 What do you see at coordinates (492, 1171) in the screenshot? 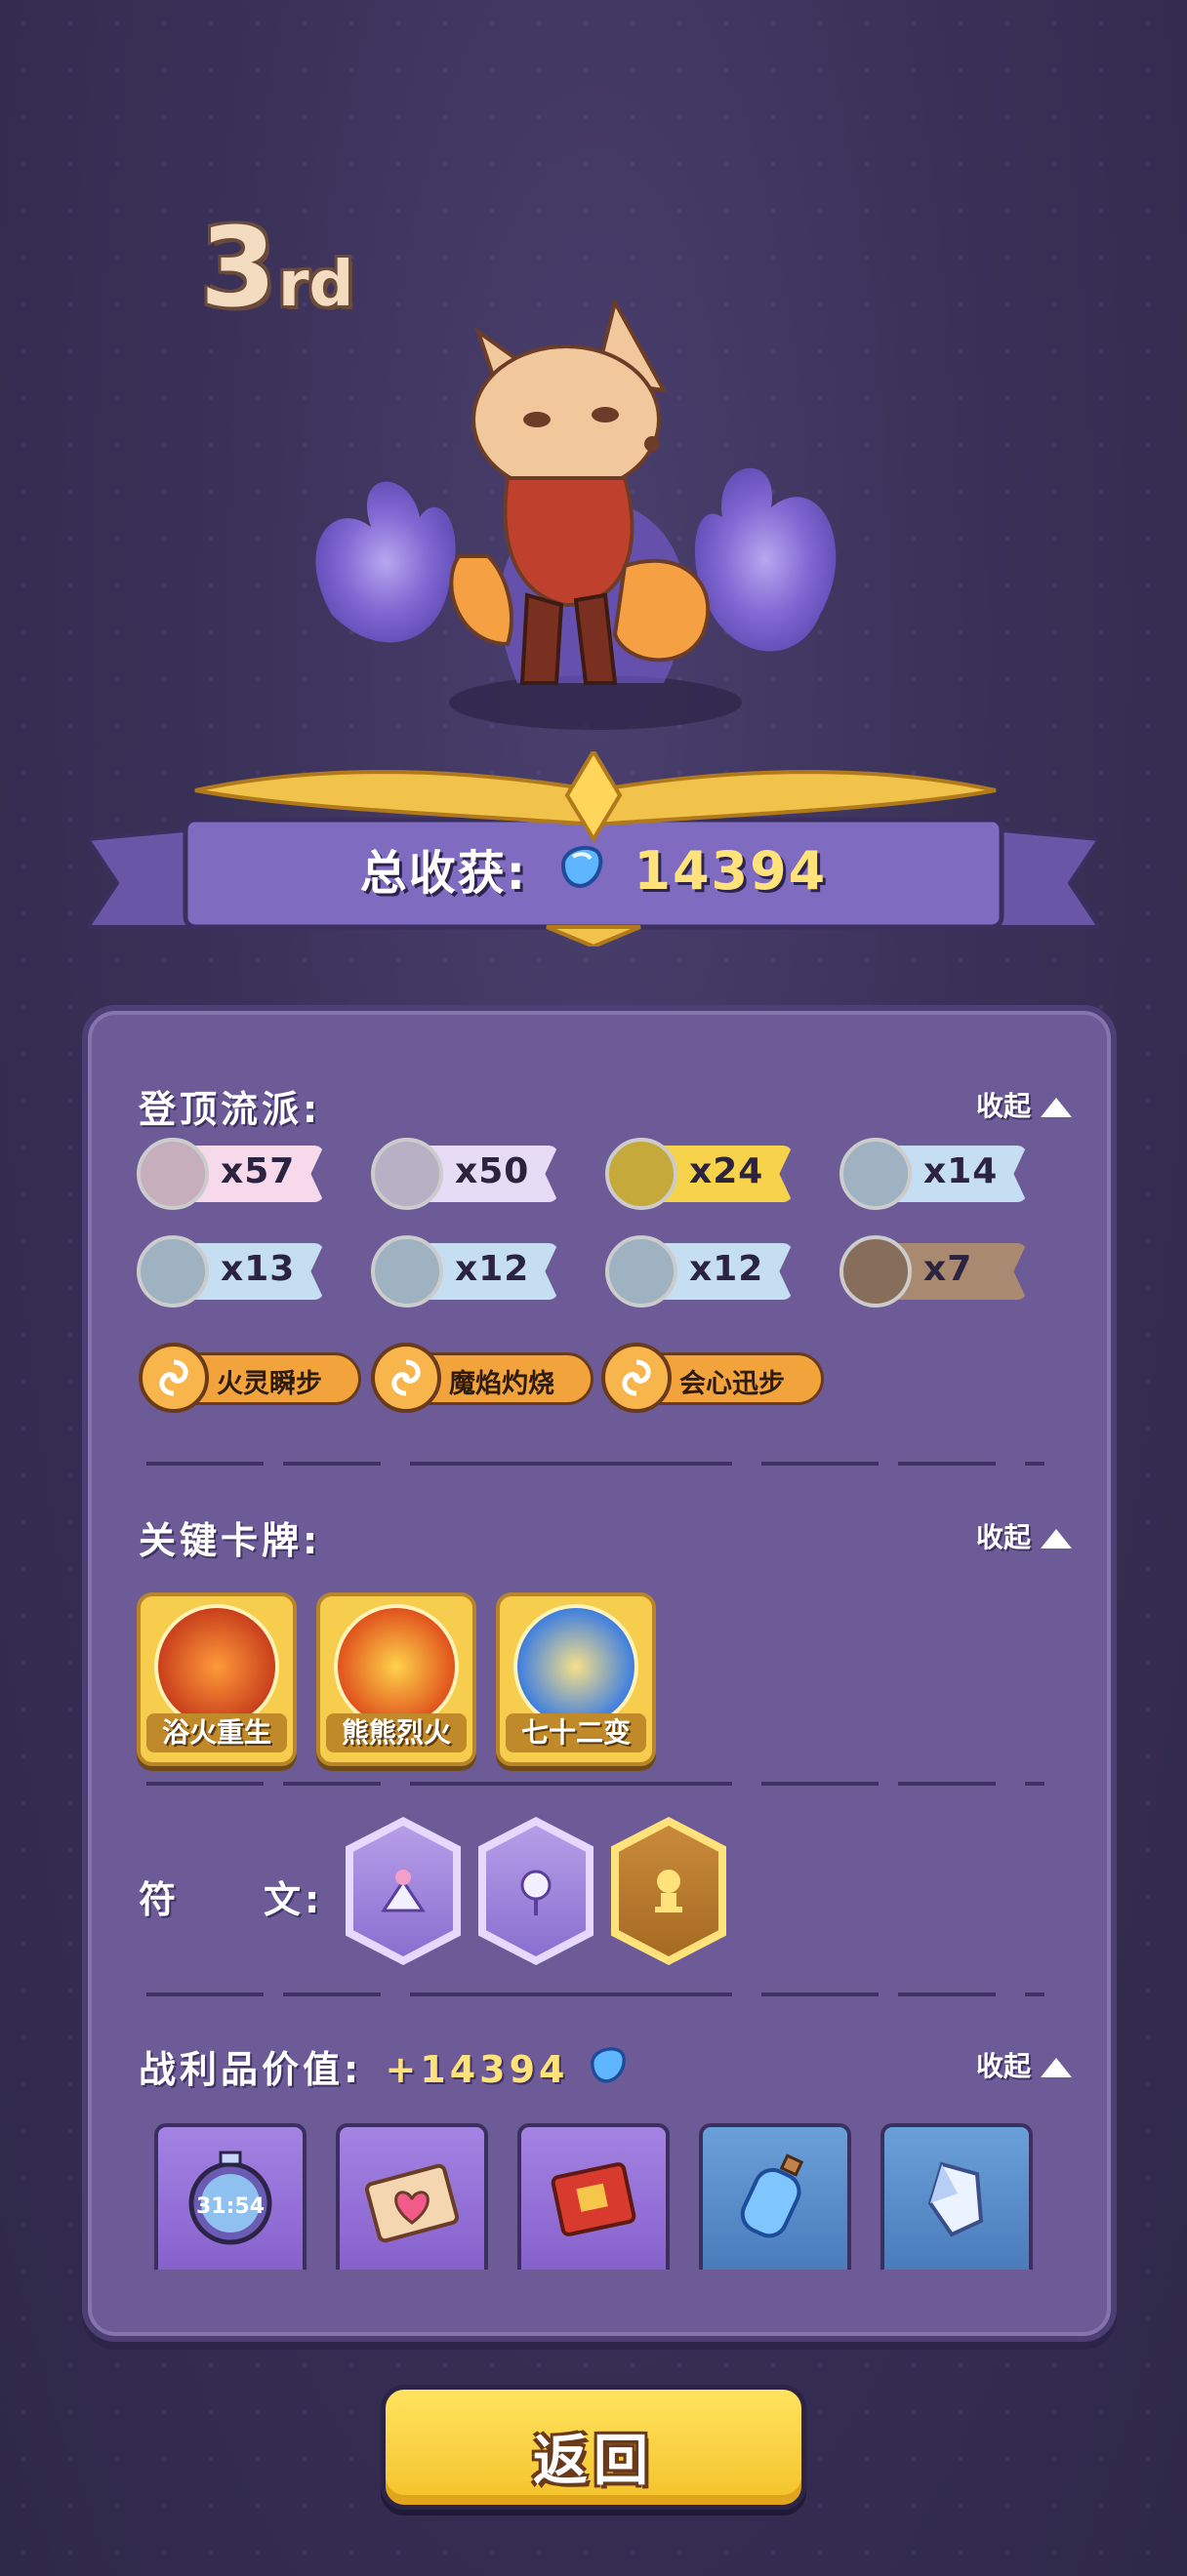
I see `tag-count: x50` at bounding box center [492, 1171].